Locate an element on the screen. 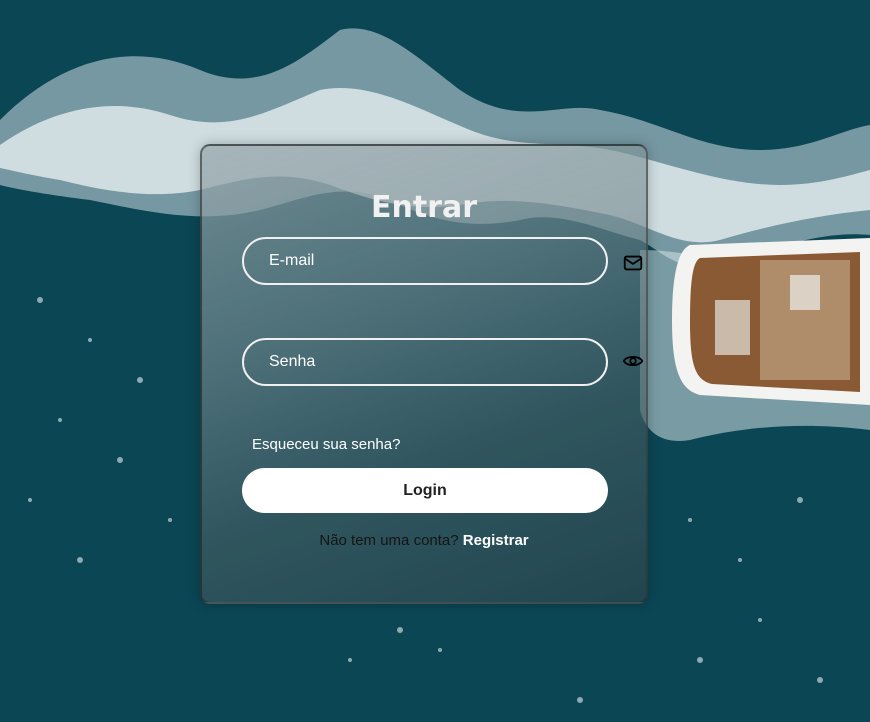  email-input is located at coordinates (425, 261).